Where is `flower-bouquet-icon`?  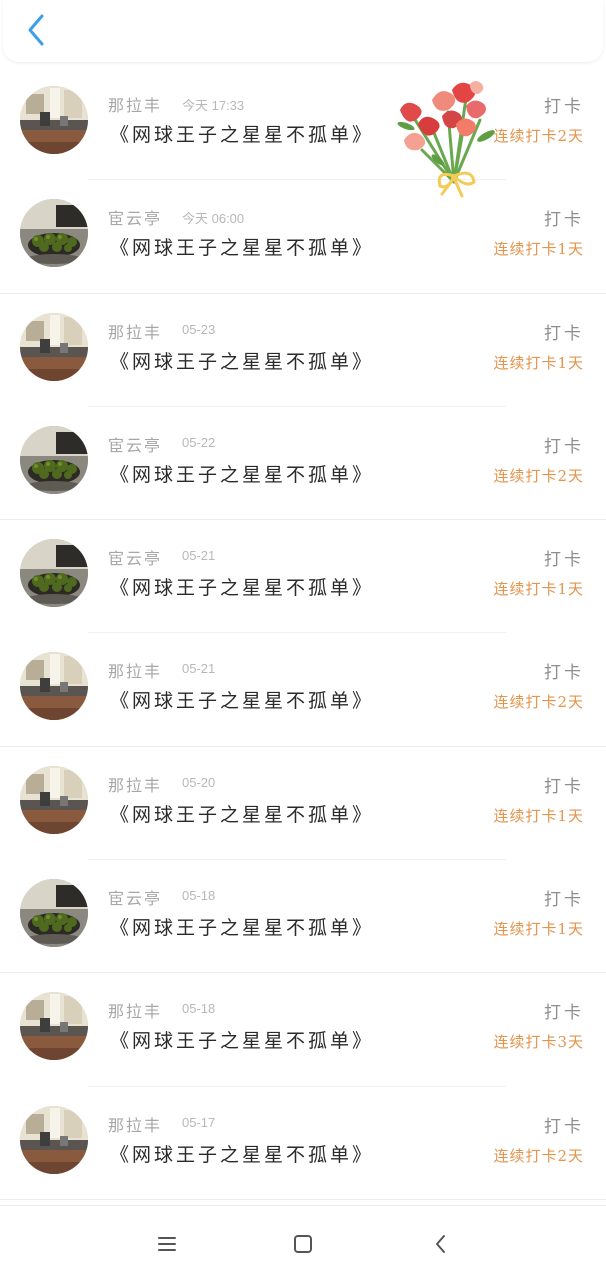 flower-bouquet-icon is located at coordinates (447, 139).